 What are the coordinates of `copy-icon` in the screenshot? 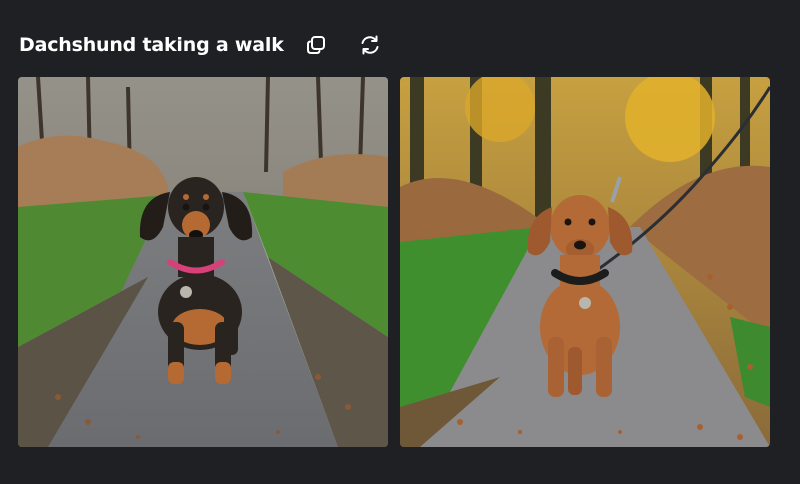 It's located at (315, 45).